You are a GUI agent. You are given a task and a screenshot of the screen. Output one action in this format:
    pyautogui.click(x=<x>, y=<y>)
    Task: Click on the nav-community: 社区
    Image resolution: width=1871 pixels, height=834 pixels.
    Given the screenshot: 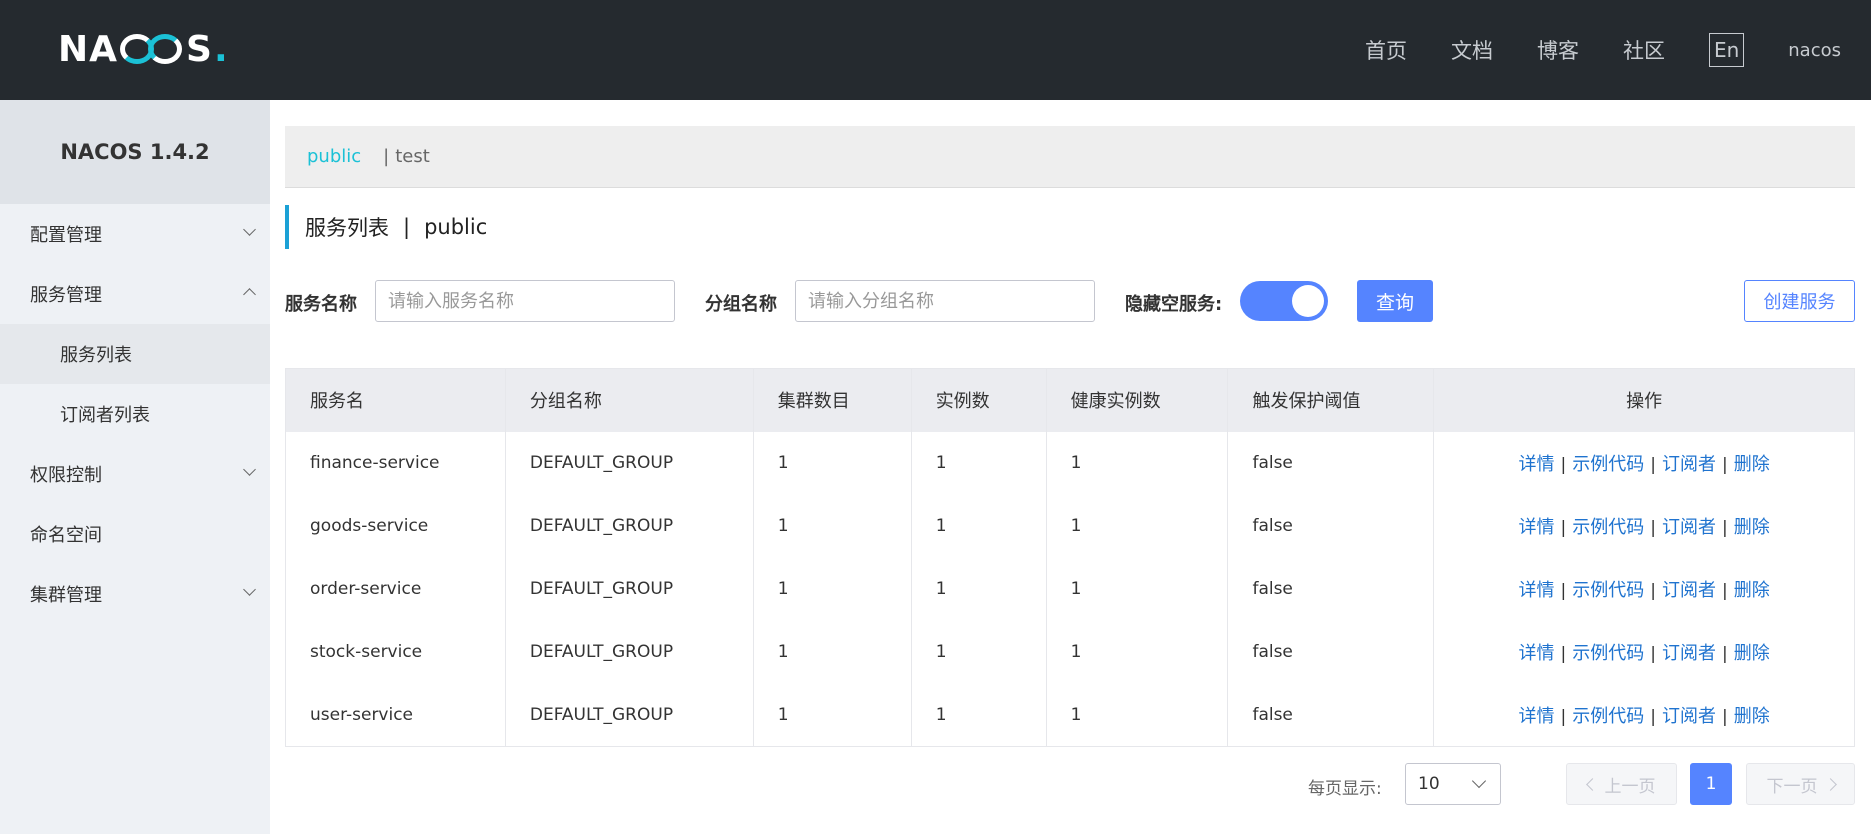 What is the action you would take?
    pyautogui.click(x=1644, y=50)
    